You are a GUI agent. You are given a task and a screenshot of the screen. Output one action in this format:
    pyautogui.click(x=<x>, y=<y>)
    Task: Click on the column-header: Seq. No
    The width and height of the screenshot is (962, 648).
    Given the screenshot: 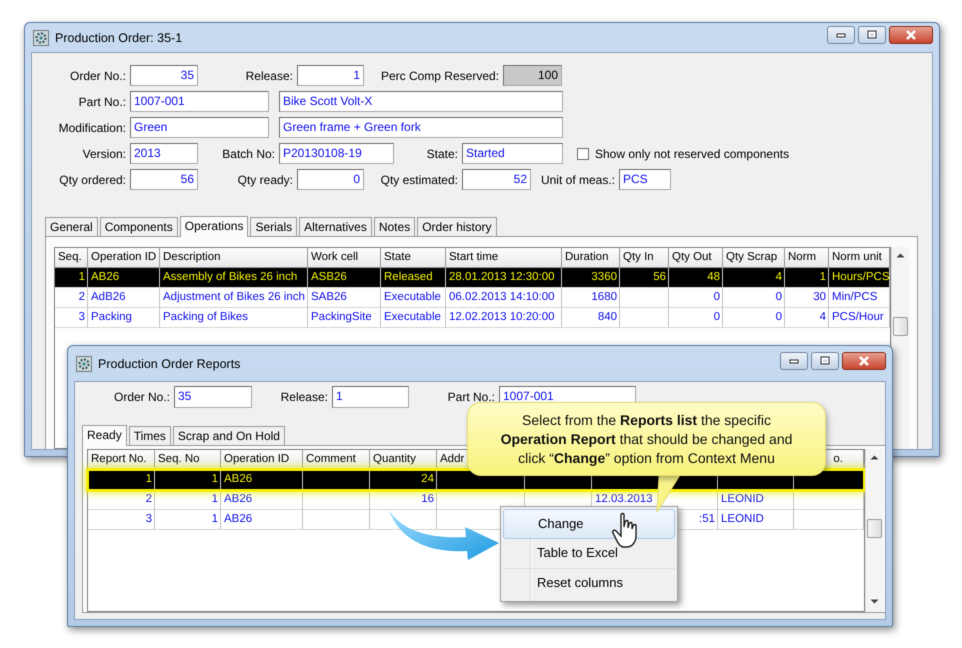 What is the action you would take?
    pyautogui.click(x=188, y=460)
    